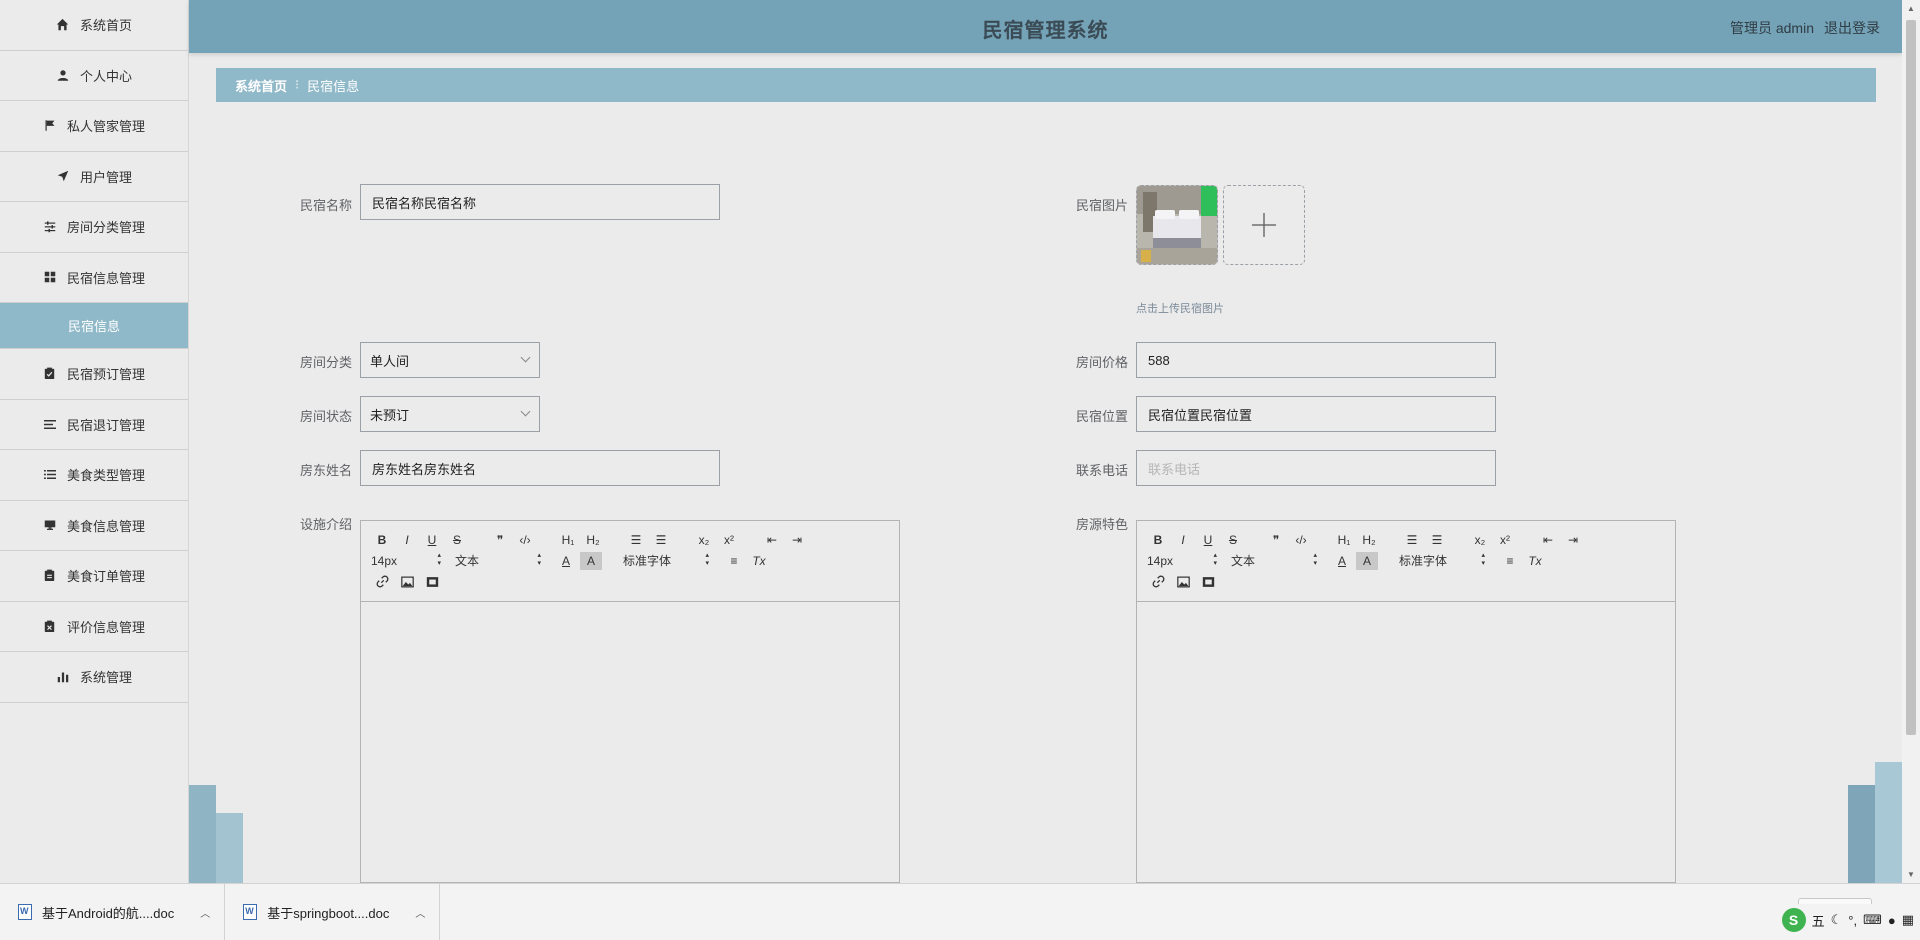 The width and height of the screenshot is (1920, 940). Describe the element at coordinates (525, 357) in the screenshot. I see `chevron-down-icon` at that location.